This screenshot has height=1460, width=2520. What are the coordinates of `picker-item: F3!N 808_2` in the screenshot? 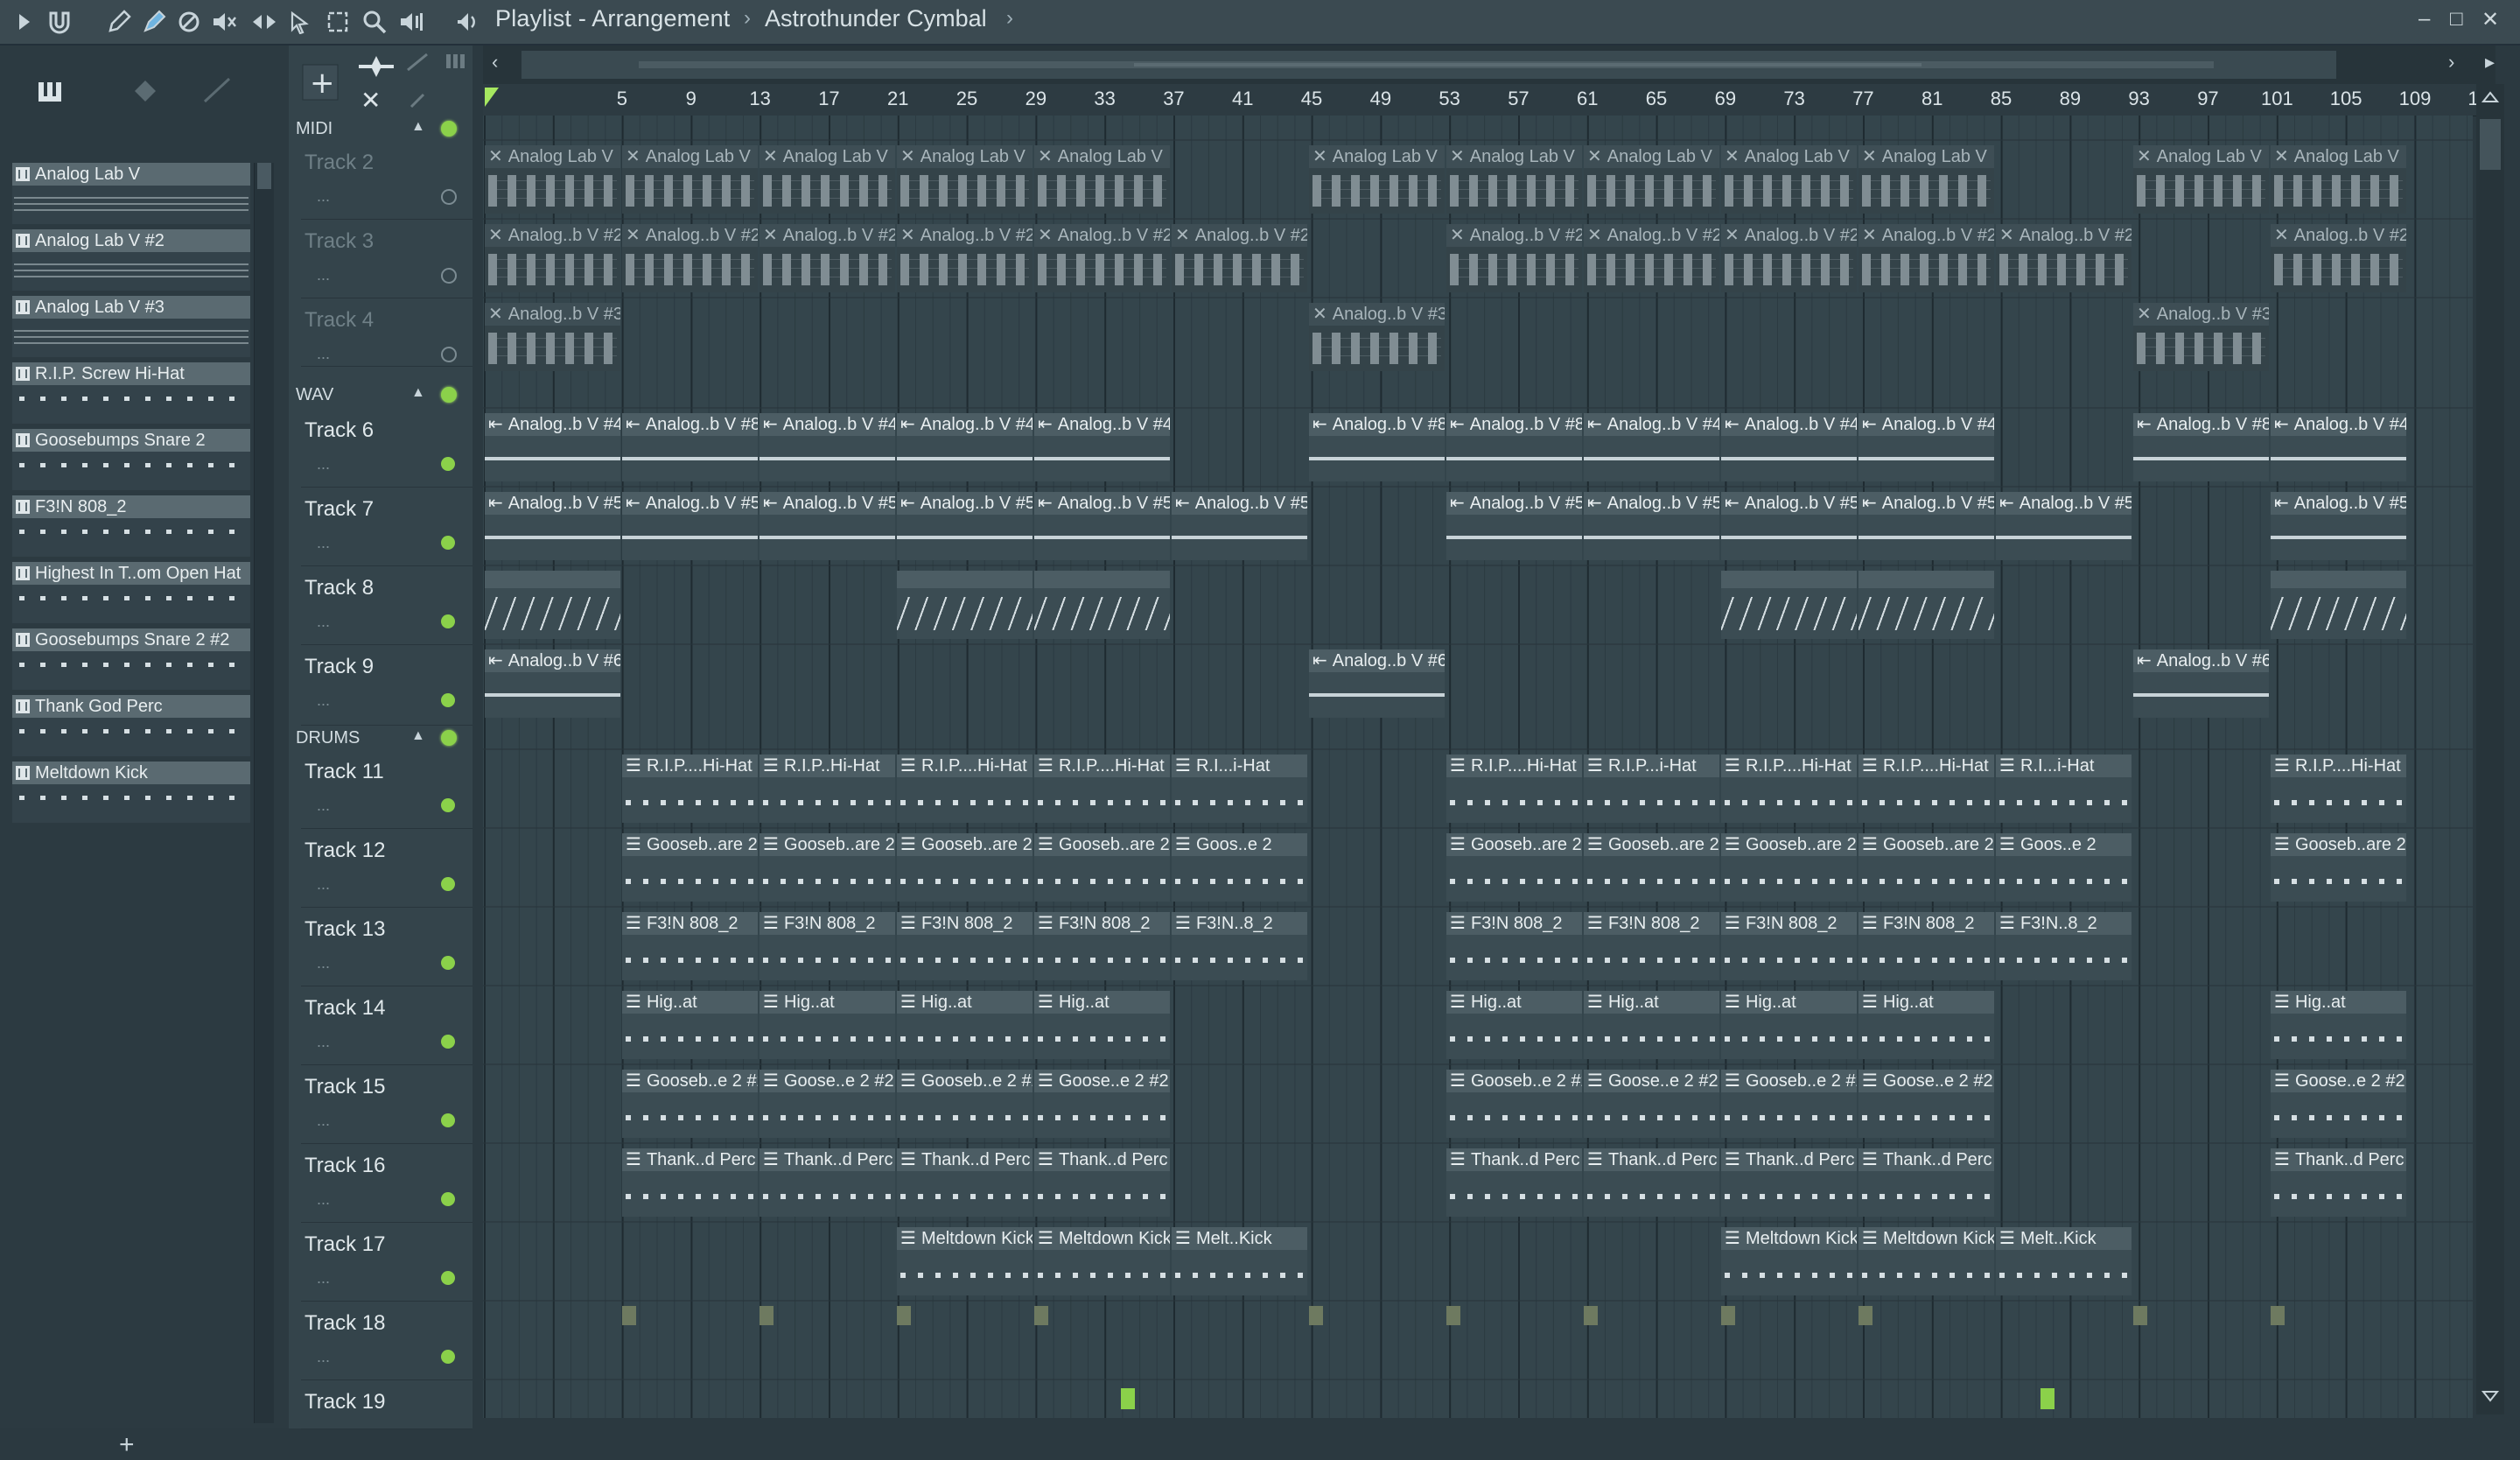 It's located at (131, 528).